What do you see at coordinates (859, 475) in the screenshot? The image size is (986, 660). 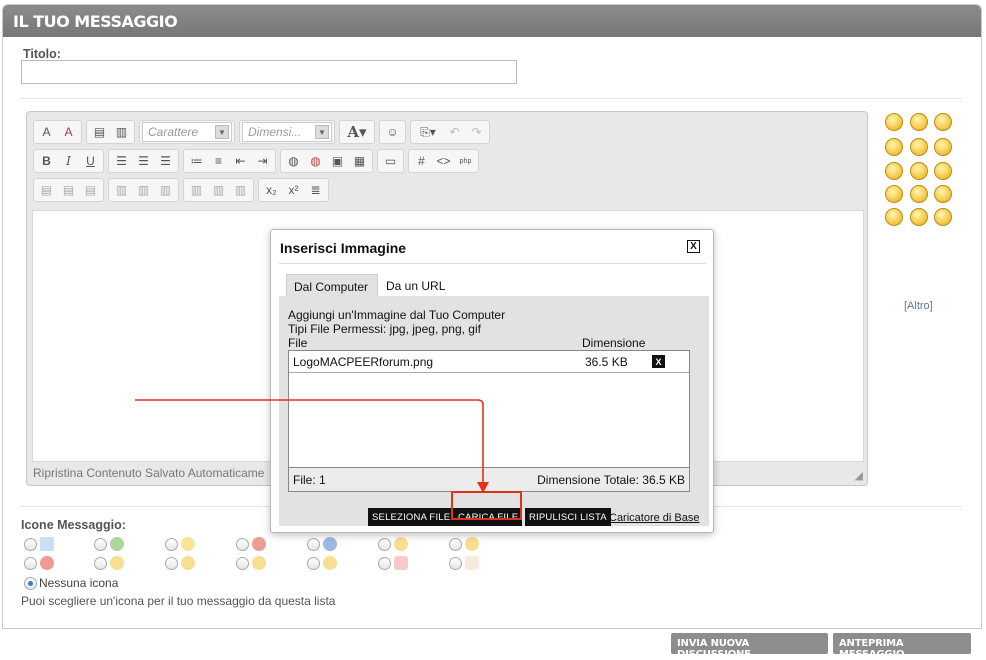 I see `resize-grip-icon: ◢` at bounding box center [859, 475].